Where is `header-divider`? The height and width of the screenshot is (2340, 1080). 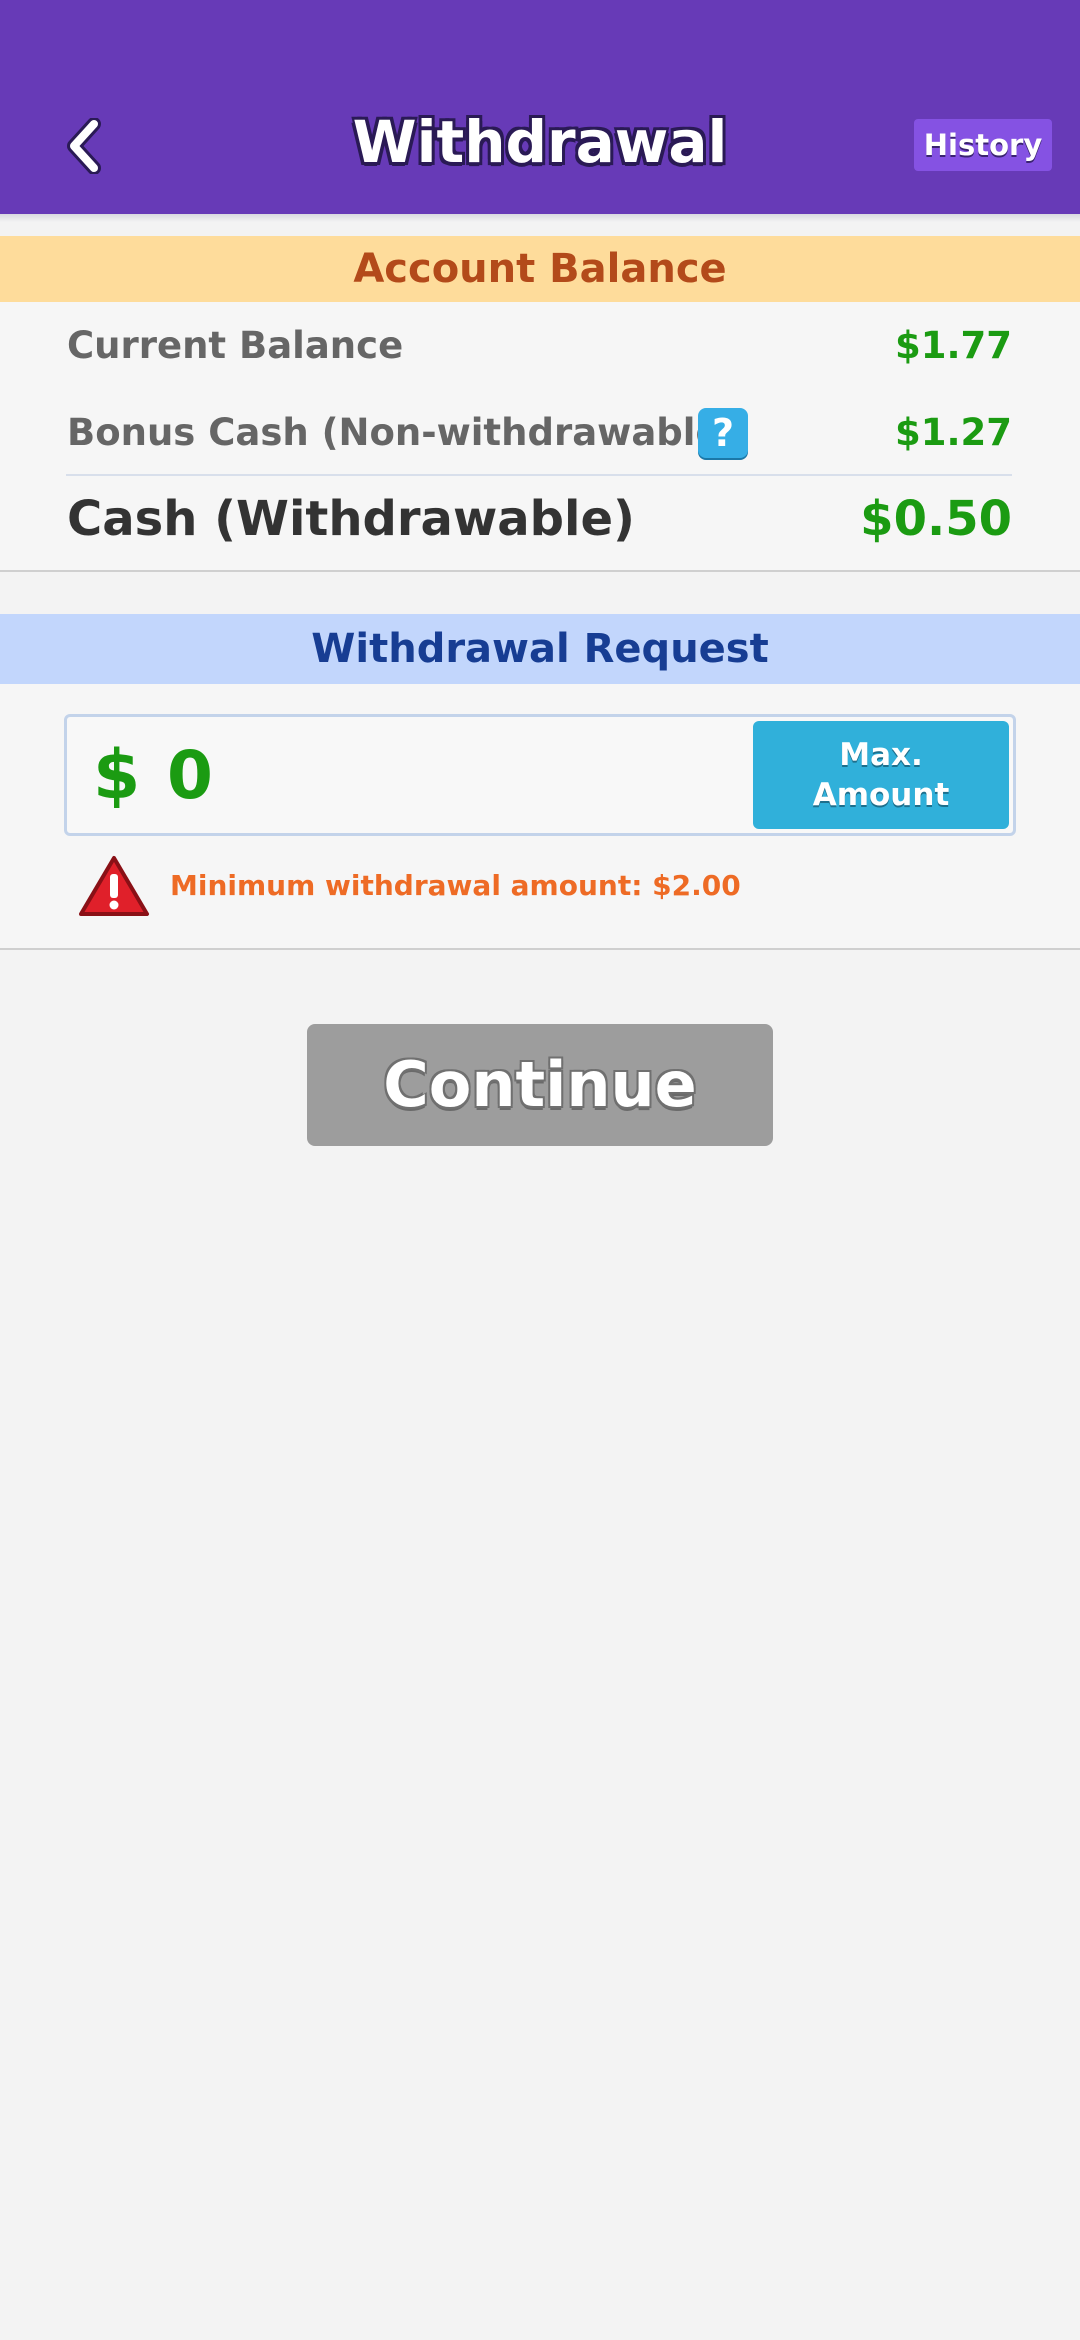
header-divider is located at coordinates (540, 218).